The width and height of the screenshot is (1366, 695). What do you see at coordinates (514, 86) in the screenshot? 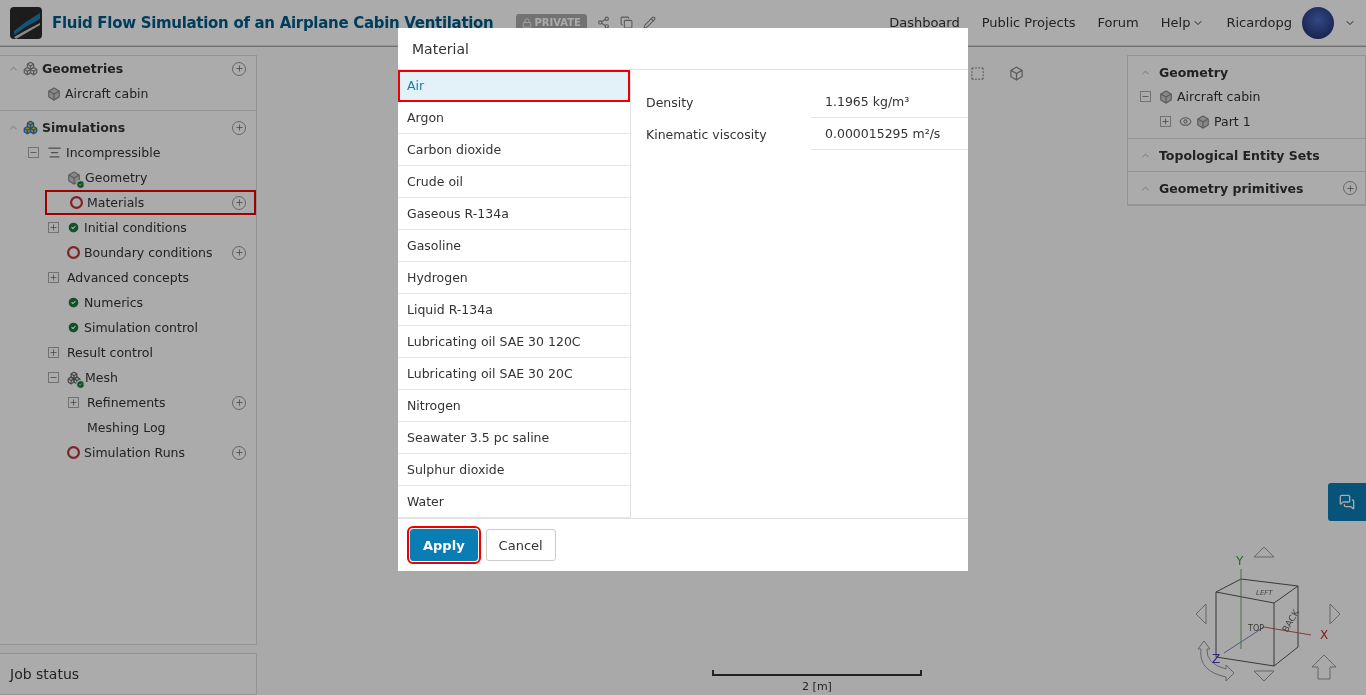
I see `material-item: Air` at bounding box center [514, 86].